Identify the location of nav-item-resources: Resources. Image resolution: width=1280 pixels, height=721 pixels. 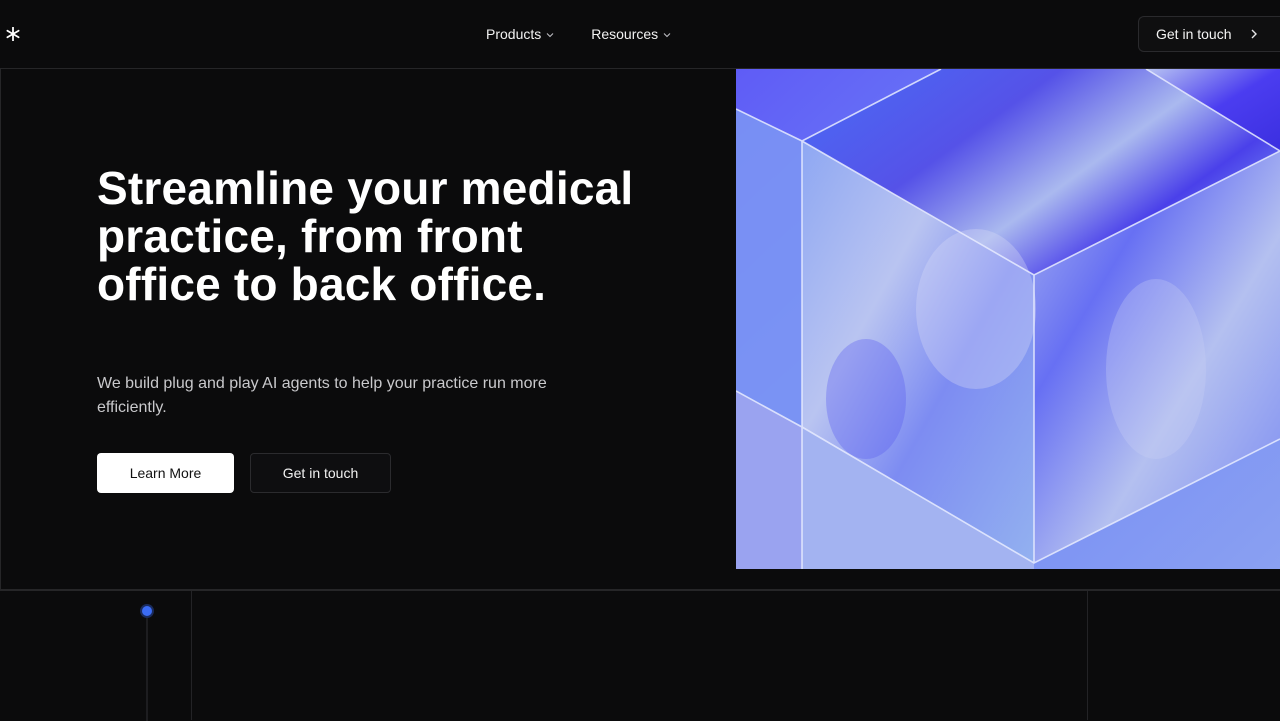
(631, 34).